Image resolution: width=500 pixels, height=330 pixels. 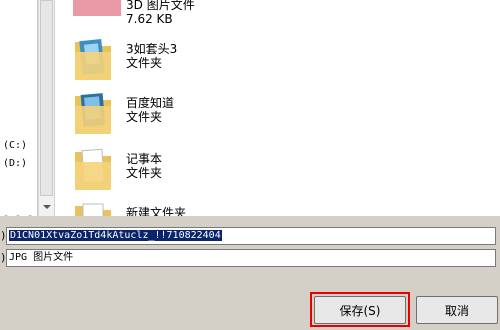 What do you see at coordinates (283, 116) in the screenshot?
I see `list-item: 百度知道 文件夹` at bounding box center [283, 116].